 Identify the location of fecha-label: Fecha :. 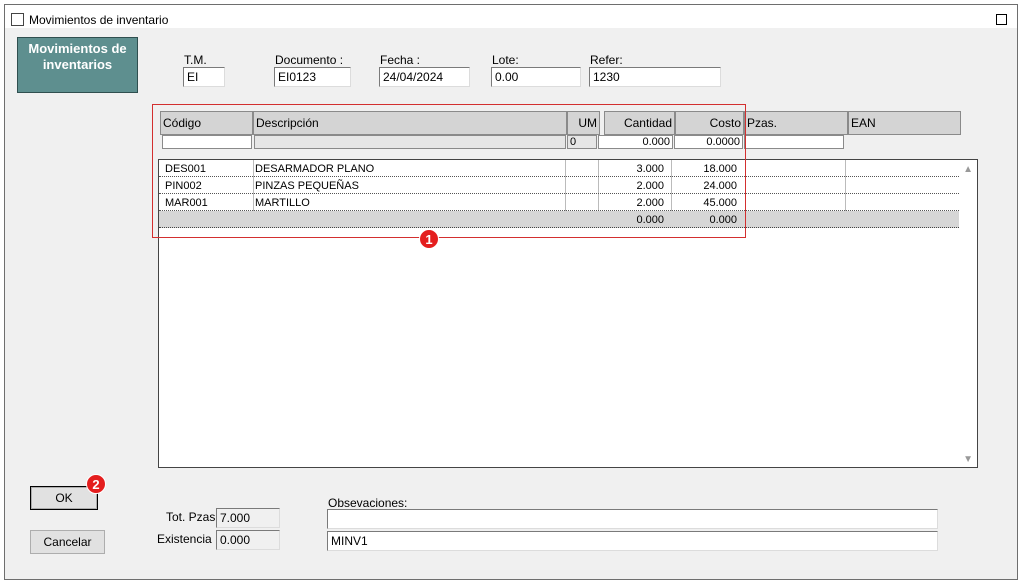
(400, 60).